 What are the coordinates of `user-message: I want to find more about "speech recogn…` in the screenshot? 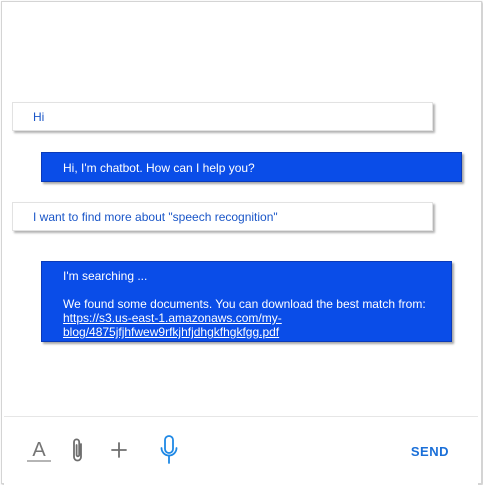 It's located at (222, 216).